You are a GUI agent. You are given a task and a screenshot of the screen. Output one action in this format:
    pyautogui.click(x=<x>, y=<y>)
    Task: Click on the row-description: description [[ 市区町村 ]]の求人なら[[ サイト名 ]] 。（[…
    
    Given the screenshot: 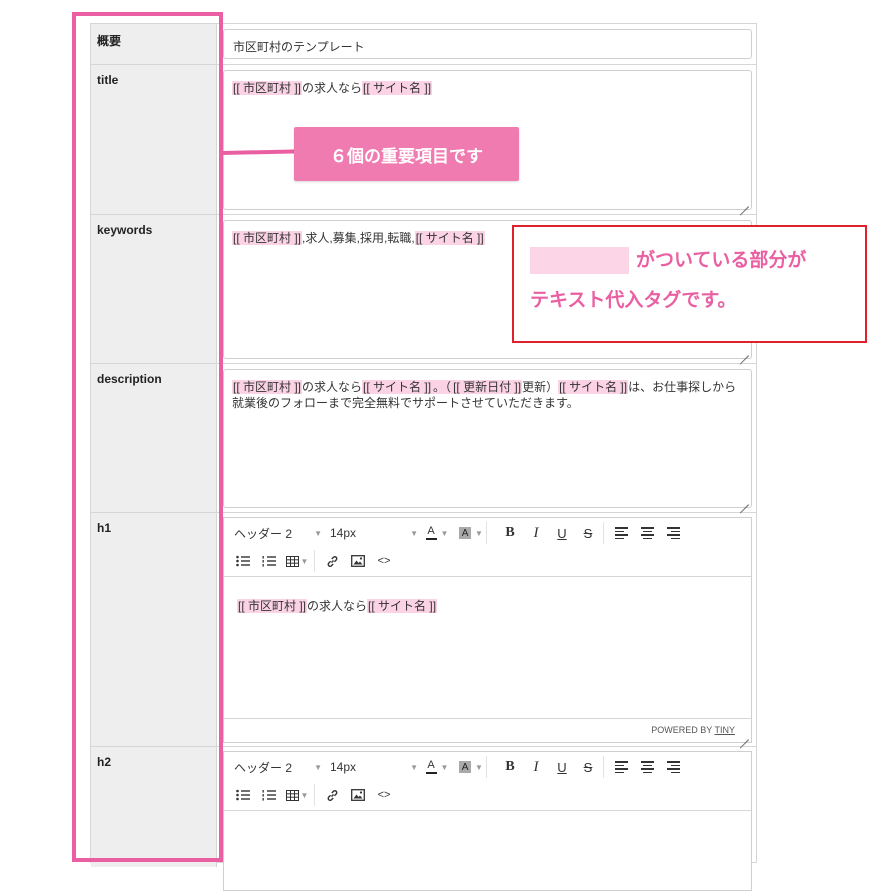 What is the action you would take?
    pyautogui.click(x=423, y=438)
    